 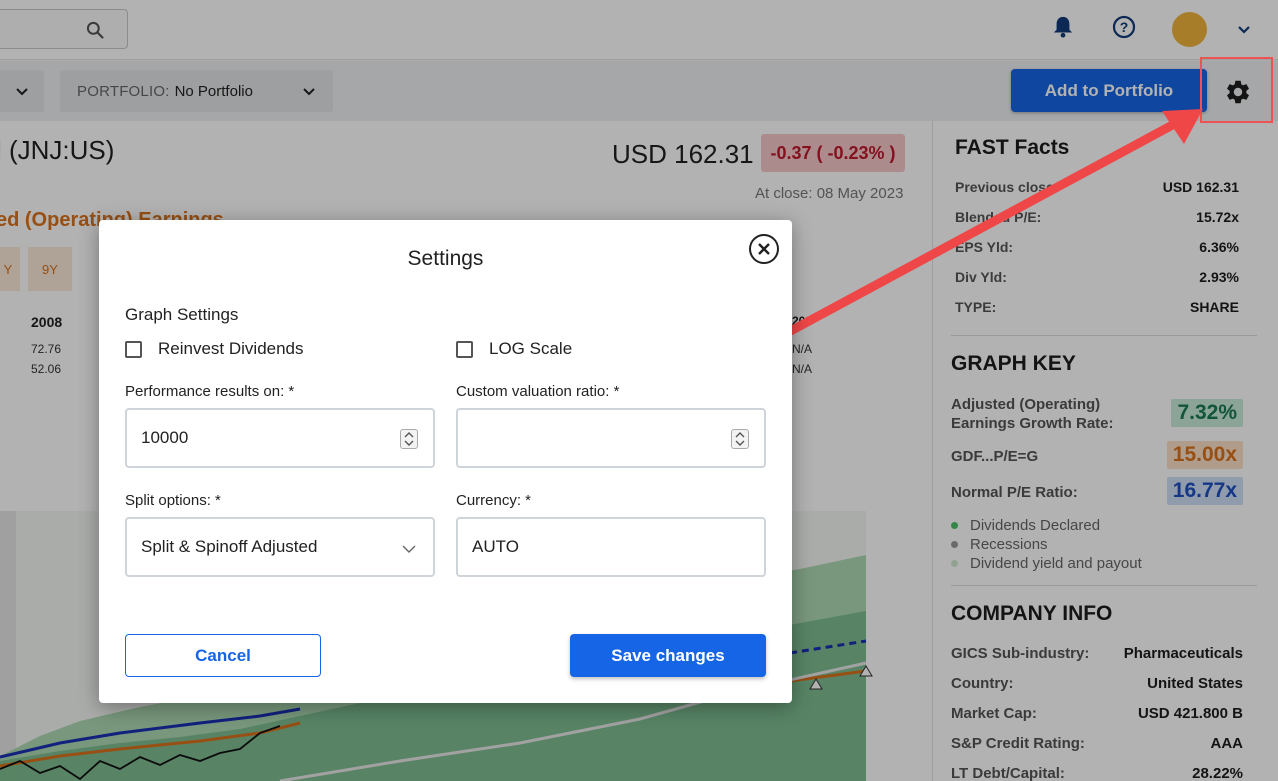 I want to click on checkbox-label: LOG Scale, so click(x=531, y=348).